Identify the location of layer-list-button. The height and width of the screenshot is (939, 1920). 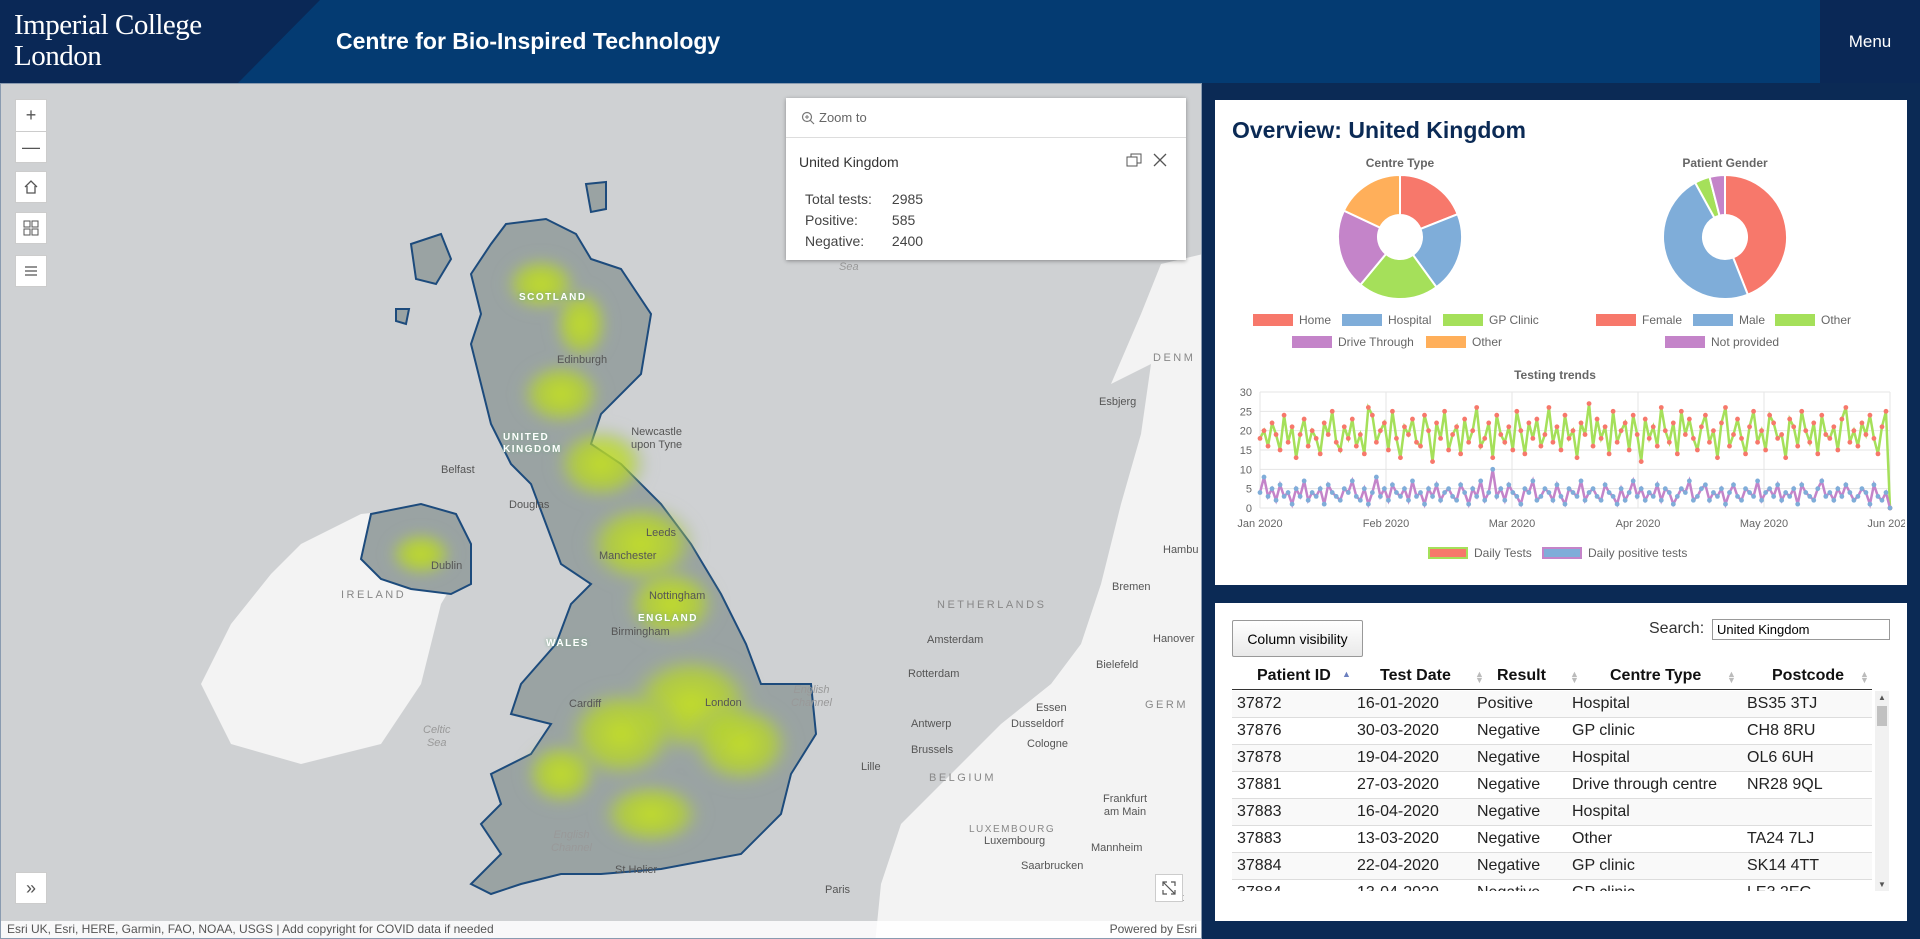
(31, 271).